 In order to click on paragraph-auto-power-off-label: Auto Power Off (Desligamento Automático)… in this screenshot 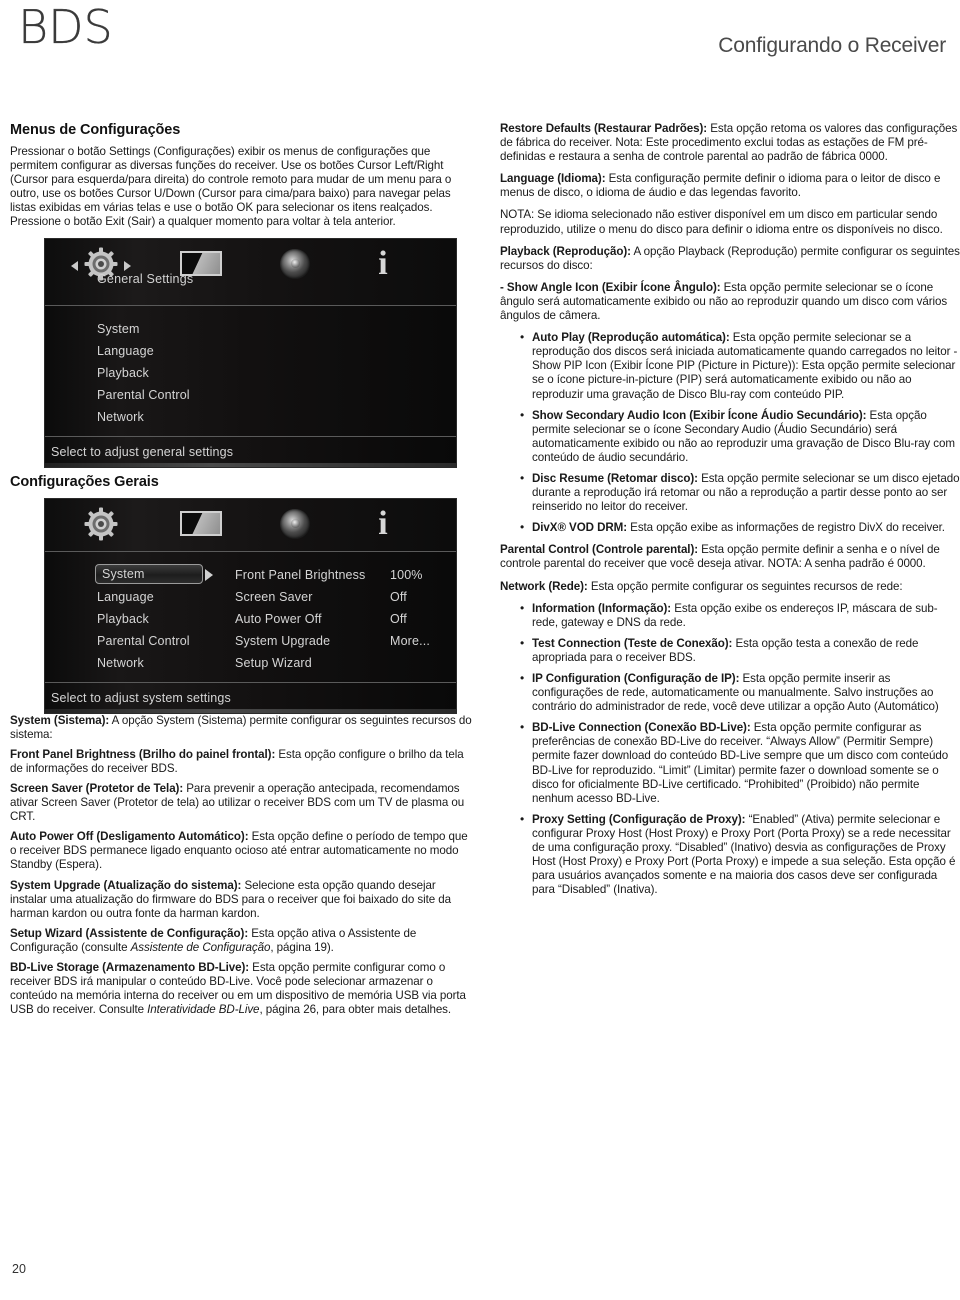, I will do `click(129, 837)`.